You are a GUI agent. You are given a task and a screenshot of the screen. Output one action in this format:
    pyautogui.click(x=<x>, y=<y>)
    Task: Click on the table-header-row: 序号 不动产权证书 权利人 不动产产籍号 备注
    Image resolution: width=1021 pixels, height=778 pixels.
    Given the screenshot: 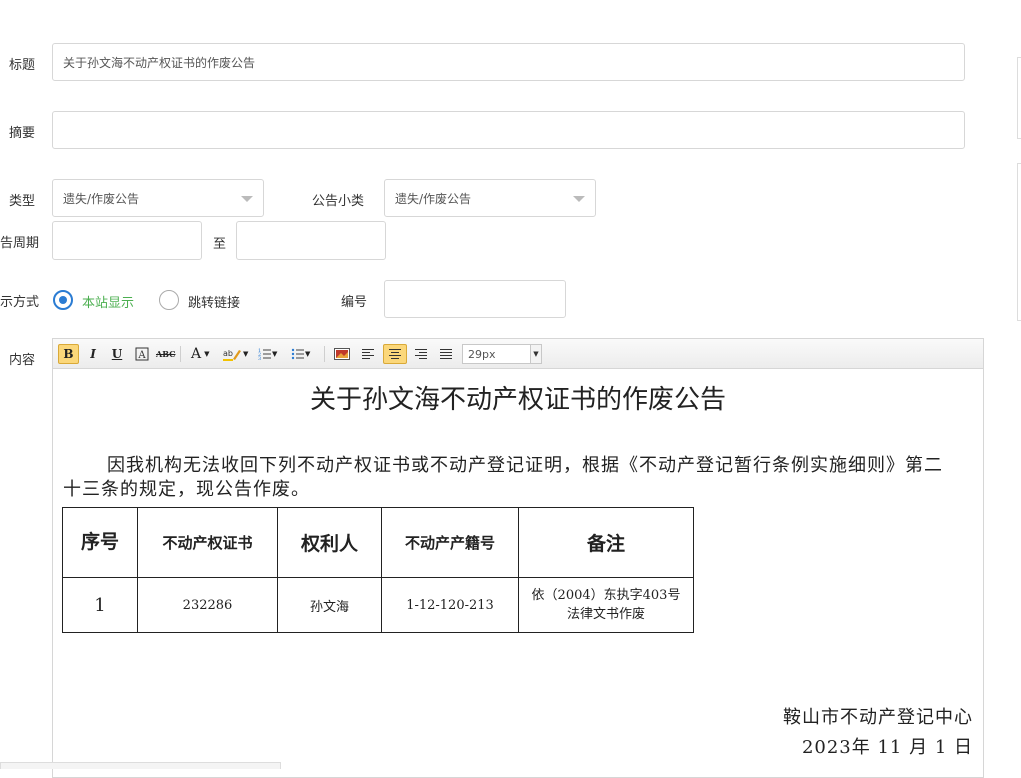 What is the action you would take?
    pyautogui.click(x=378, y=542)
    